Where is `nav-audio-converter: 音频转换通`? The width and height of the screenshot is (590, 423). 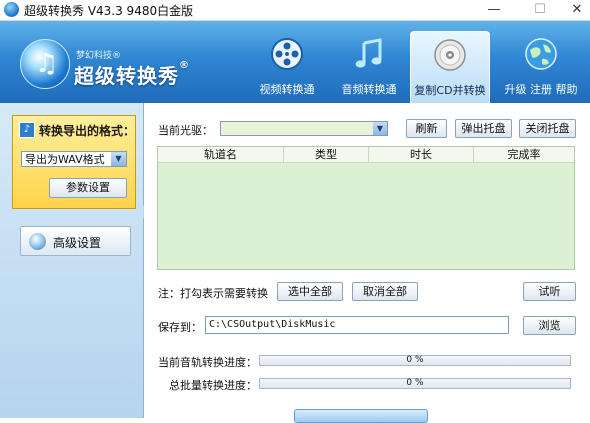 nav-audio-converter: 音频转换通 is located at coordinates (369, 67).